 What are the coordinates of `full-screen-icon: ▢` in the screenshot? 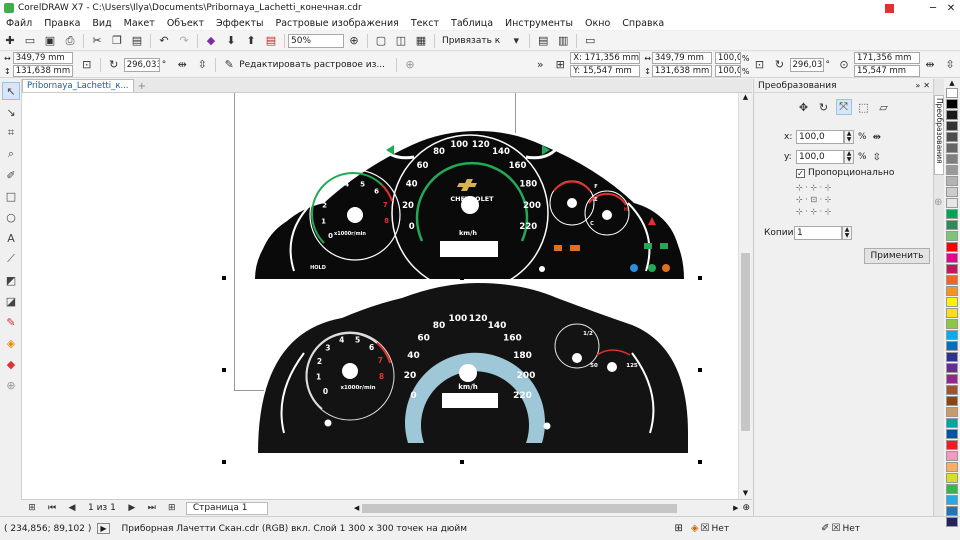 It's located at (381, 41).